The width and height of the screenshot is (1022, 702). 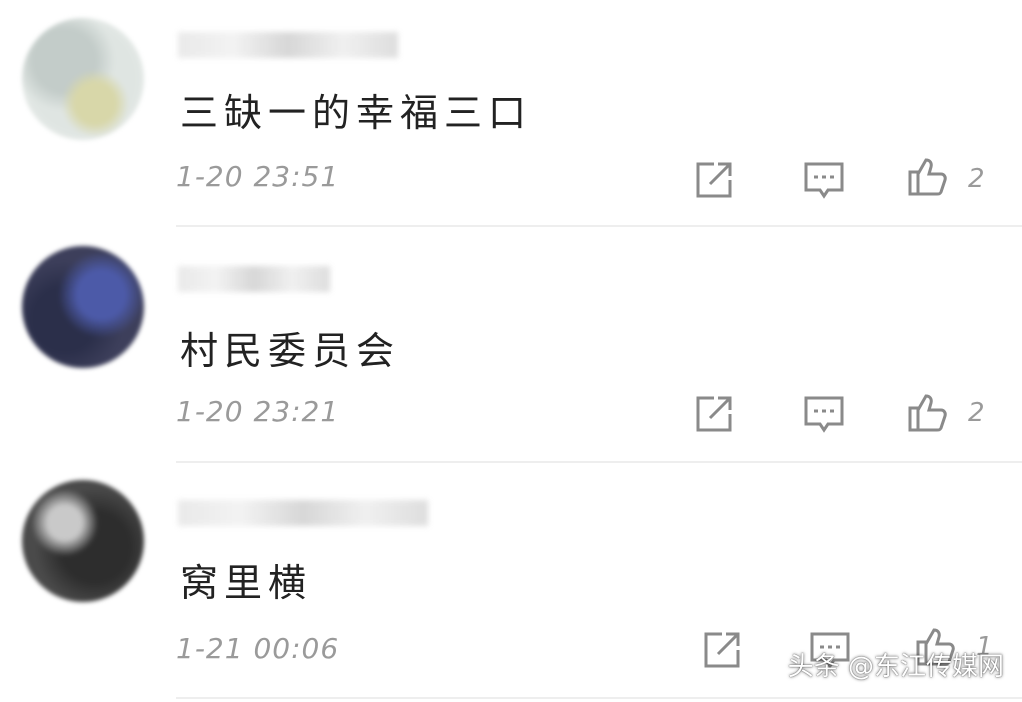 I want to click on comment-text: 村民委员会, so click(x=290, y=351).